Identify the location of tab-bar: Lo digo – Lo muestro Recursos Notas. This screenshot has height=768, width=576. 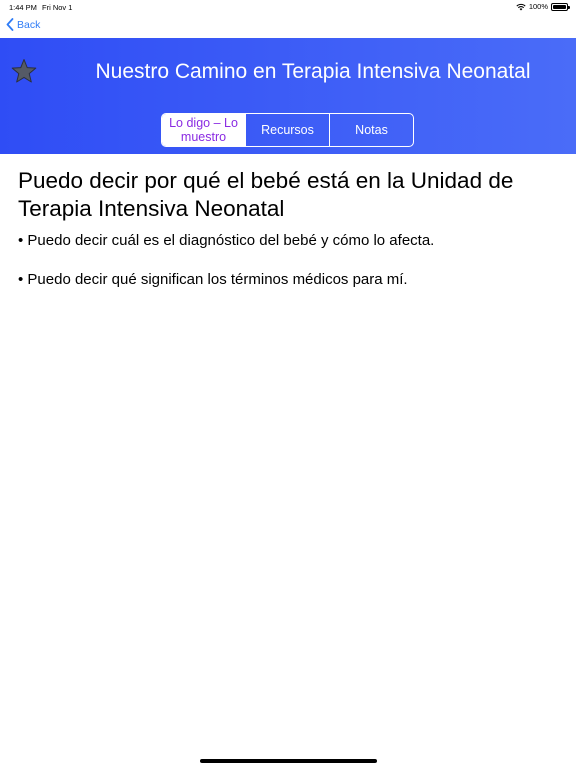
(287, 130).